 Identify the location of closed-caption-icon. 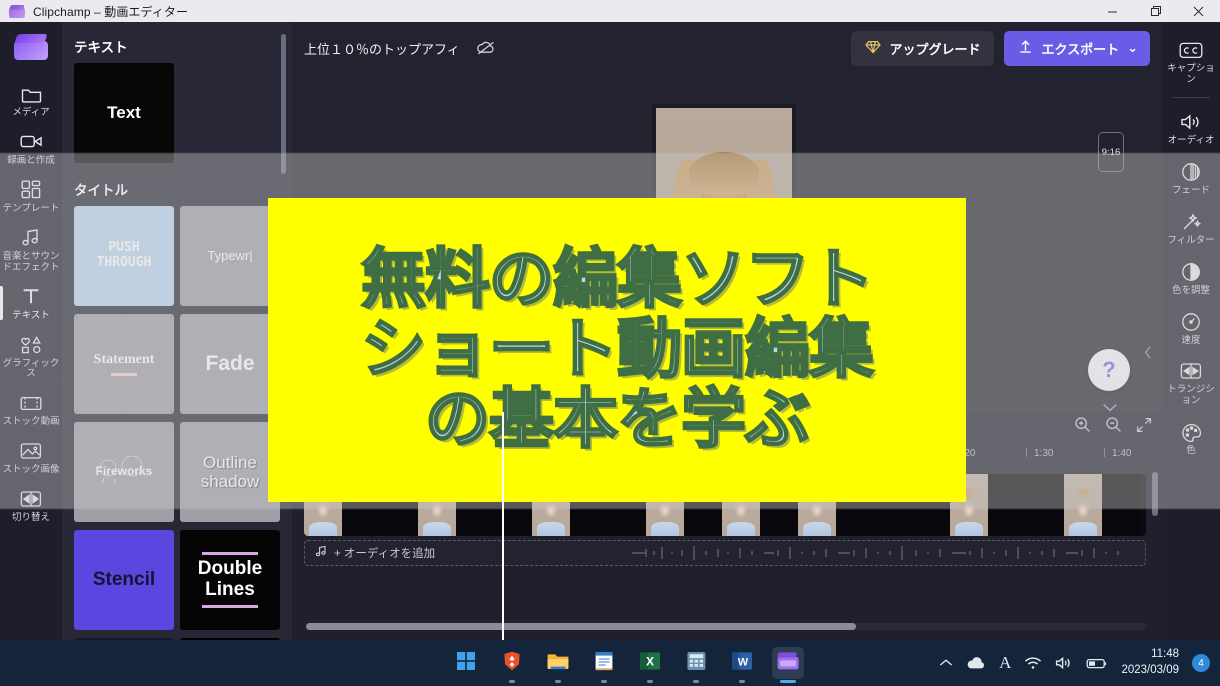
(1191, 50).